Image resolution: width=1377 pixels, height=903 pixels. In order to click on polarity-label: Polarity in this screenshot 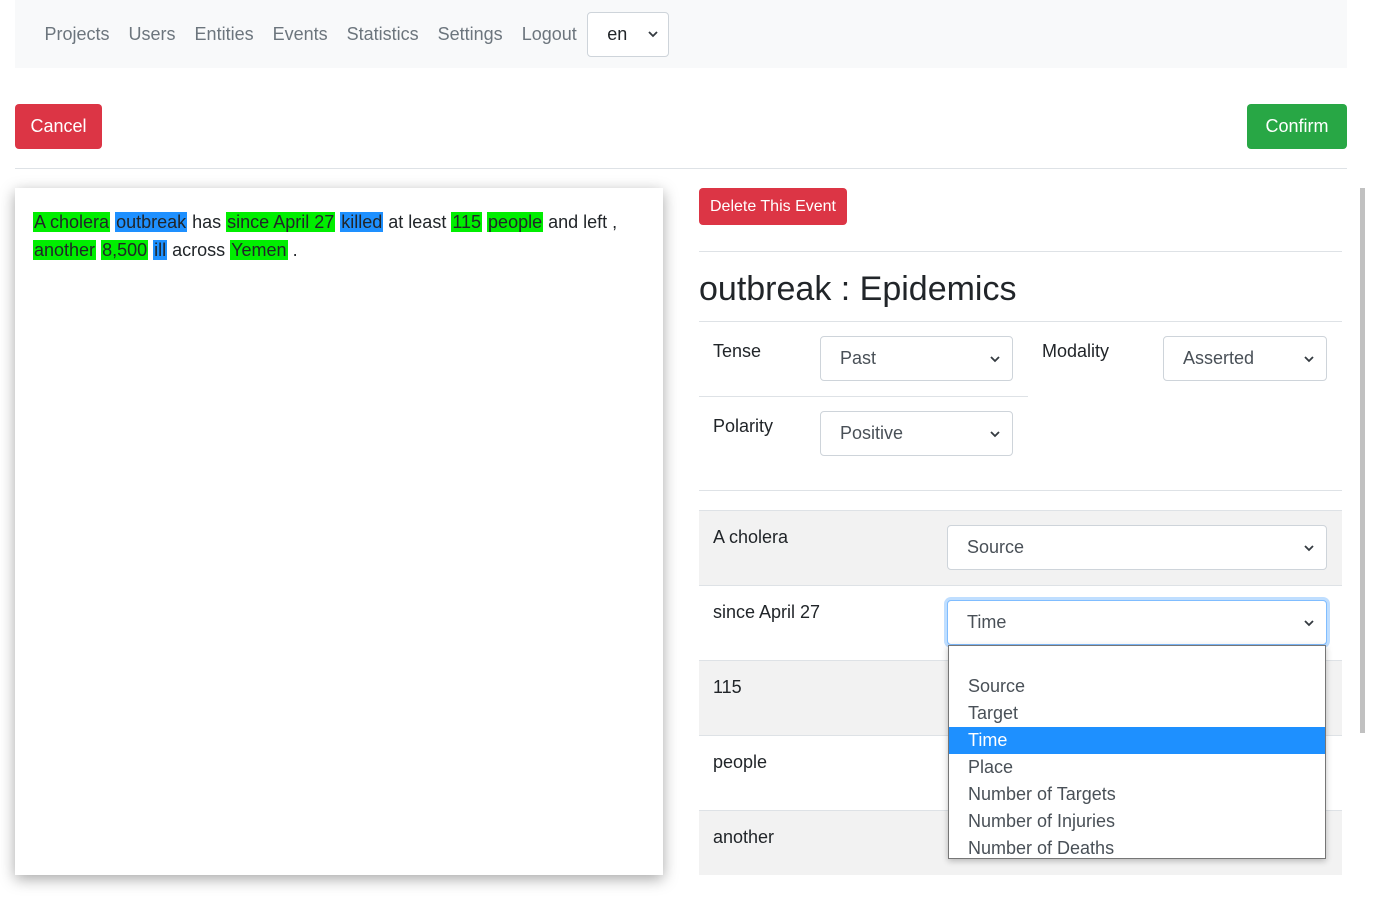, I will do `click(743, 426)`.